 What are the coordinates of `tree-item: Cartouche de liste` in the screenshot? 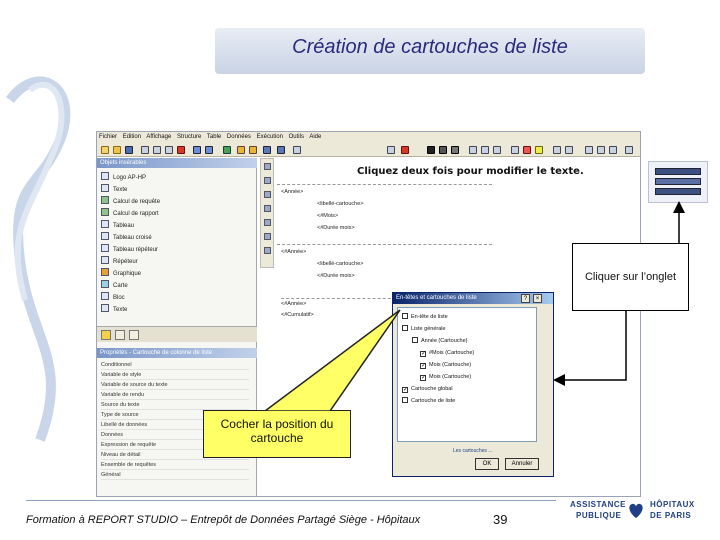 It's located at (428, 401).